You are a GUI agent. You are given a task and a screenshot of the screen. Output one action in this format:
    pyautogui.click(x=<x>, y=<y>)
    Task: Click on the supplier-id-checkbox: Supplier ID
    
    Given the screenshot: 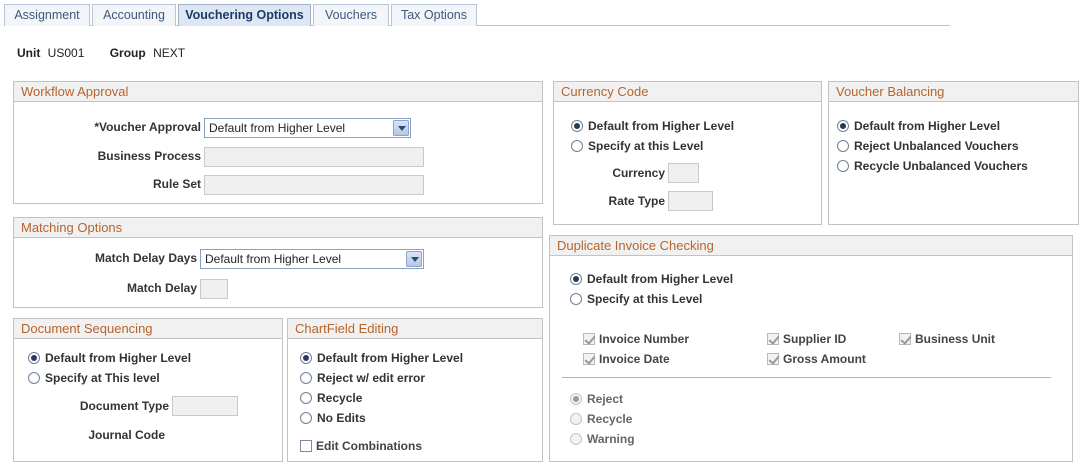 What is the action you would take?
    pyautogui.click(x=806, y=339)
    